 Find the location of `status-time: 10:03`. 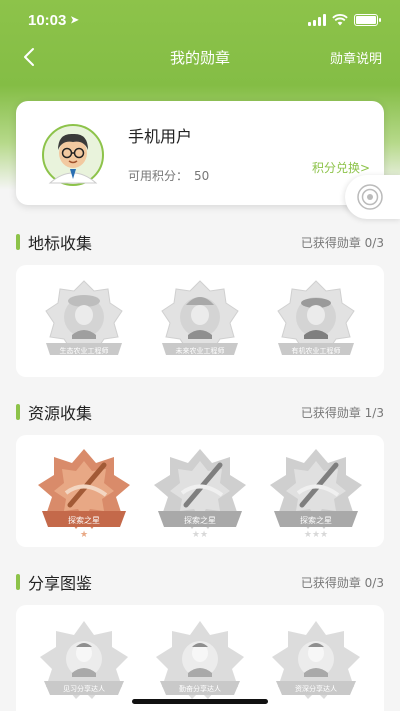

status-time: 10:03 is located at coordinates (47, 20).